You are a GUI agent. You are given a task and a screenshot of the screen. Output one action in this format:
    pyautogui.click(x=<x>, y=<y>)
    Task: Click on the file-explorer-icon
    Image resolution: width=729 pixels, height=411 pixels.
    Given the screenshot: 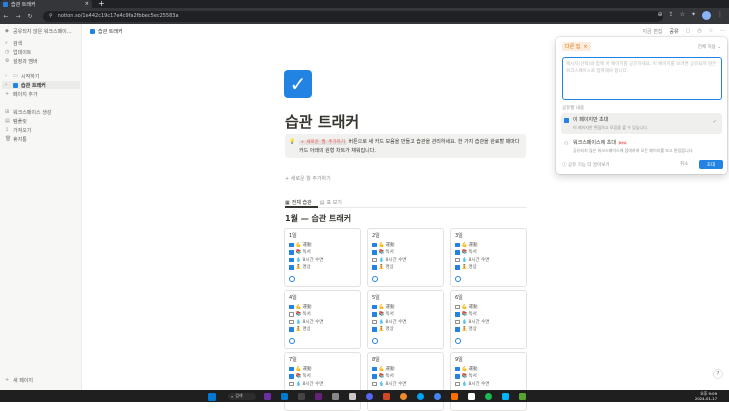 What is the action you would take?
    pyautogui.click(x=301, y=396)
    